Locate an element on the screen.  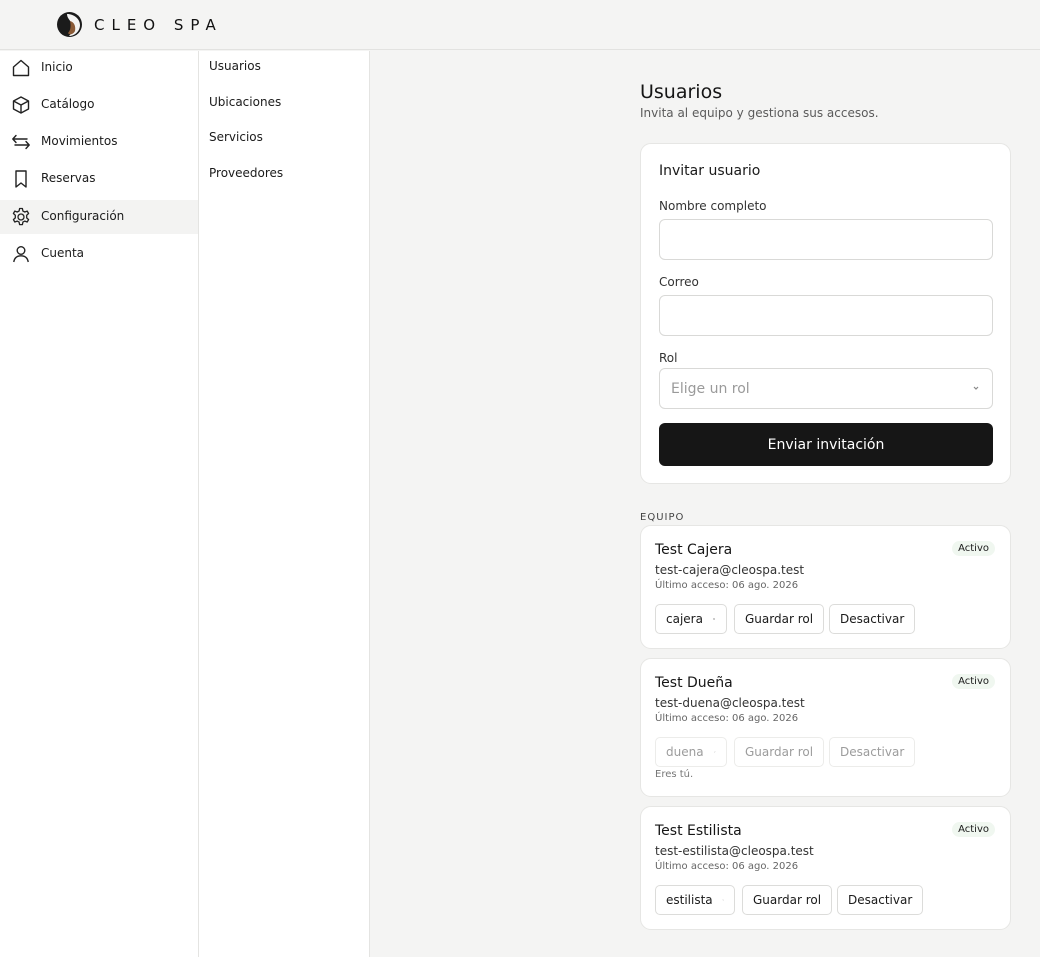
top-bar: CLEO SPA is located at coordinates (520, 25).